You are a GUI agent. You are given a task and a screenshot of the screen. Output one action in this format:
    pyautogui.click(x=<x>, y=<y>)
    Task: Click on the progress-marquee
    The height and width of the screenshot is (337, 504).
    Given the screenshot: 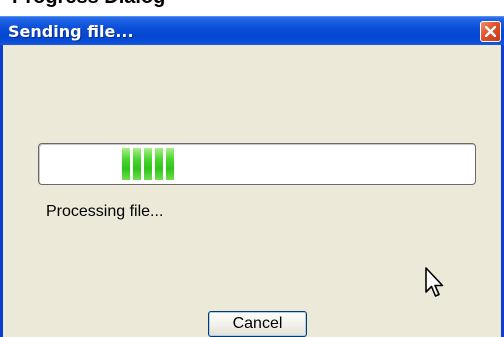 What is the action you would take?
    pyautogui.click(x=148, y=164)
    